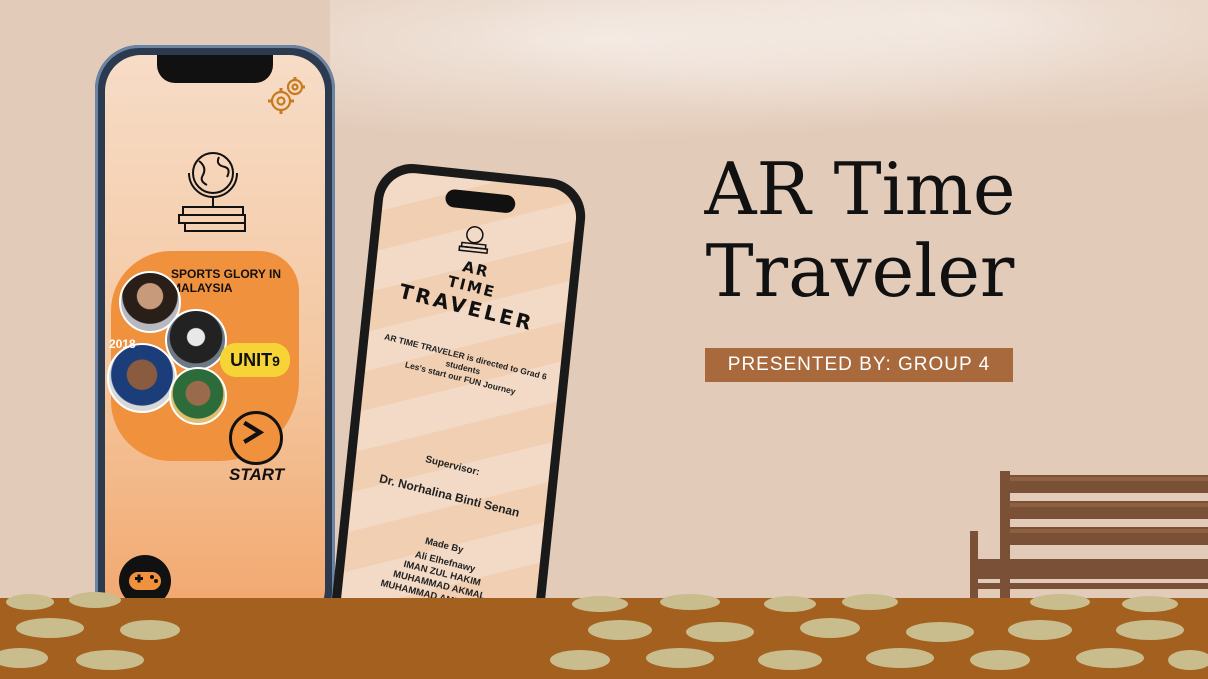  I want to click on phone-notch, so click(215, 69).